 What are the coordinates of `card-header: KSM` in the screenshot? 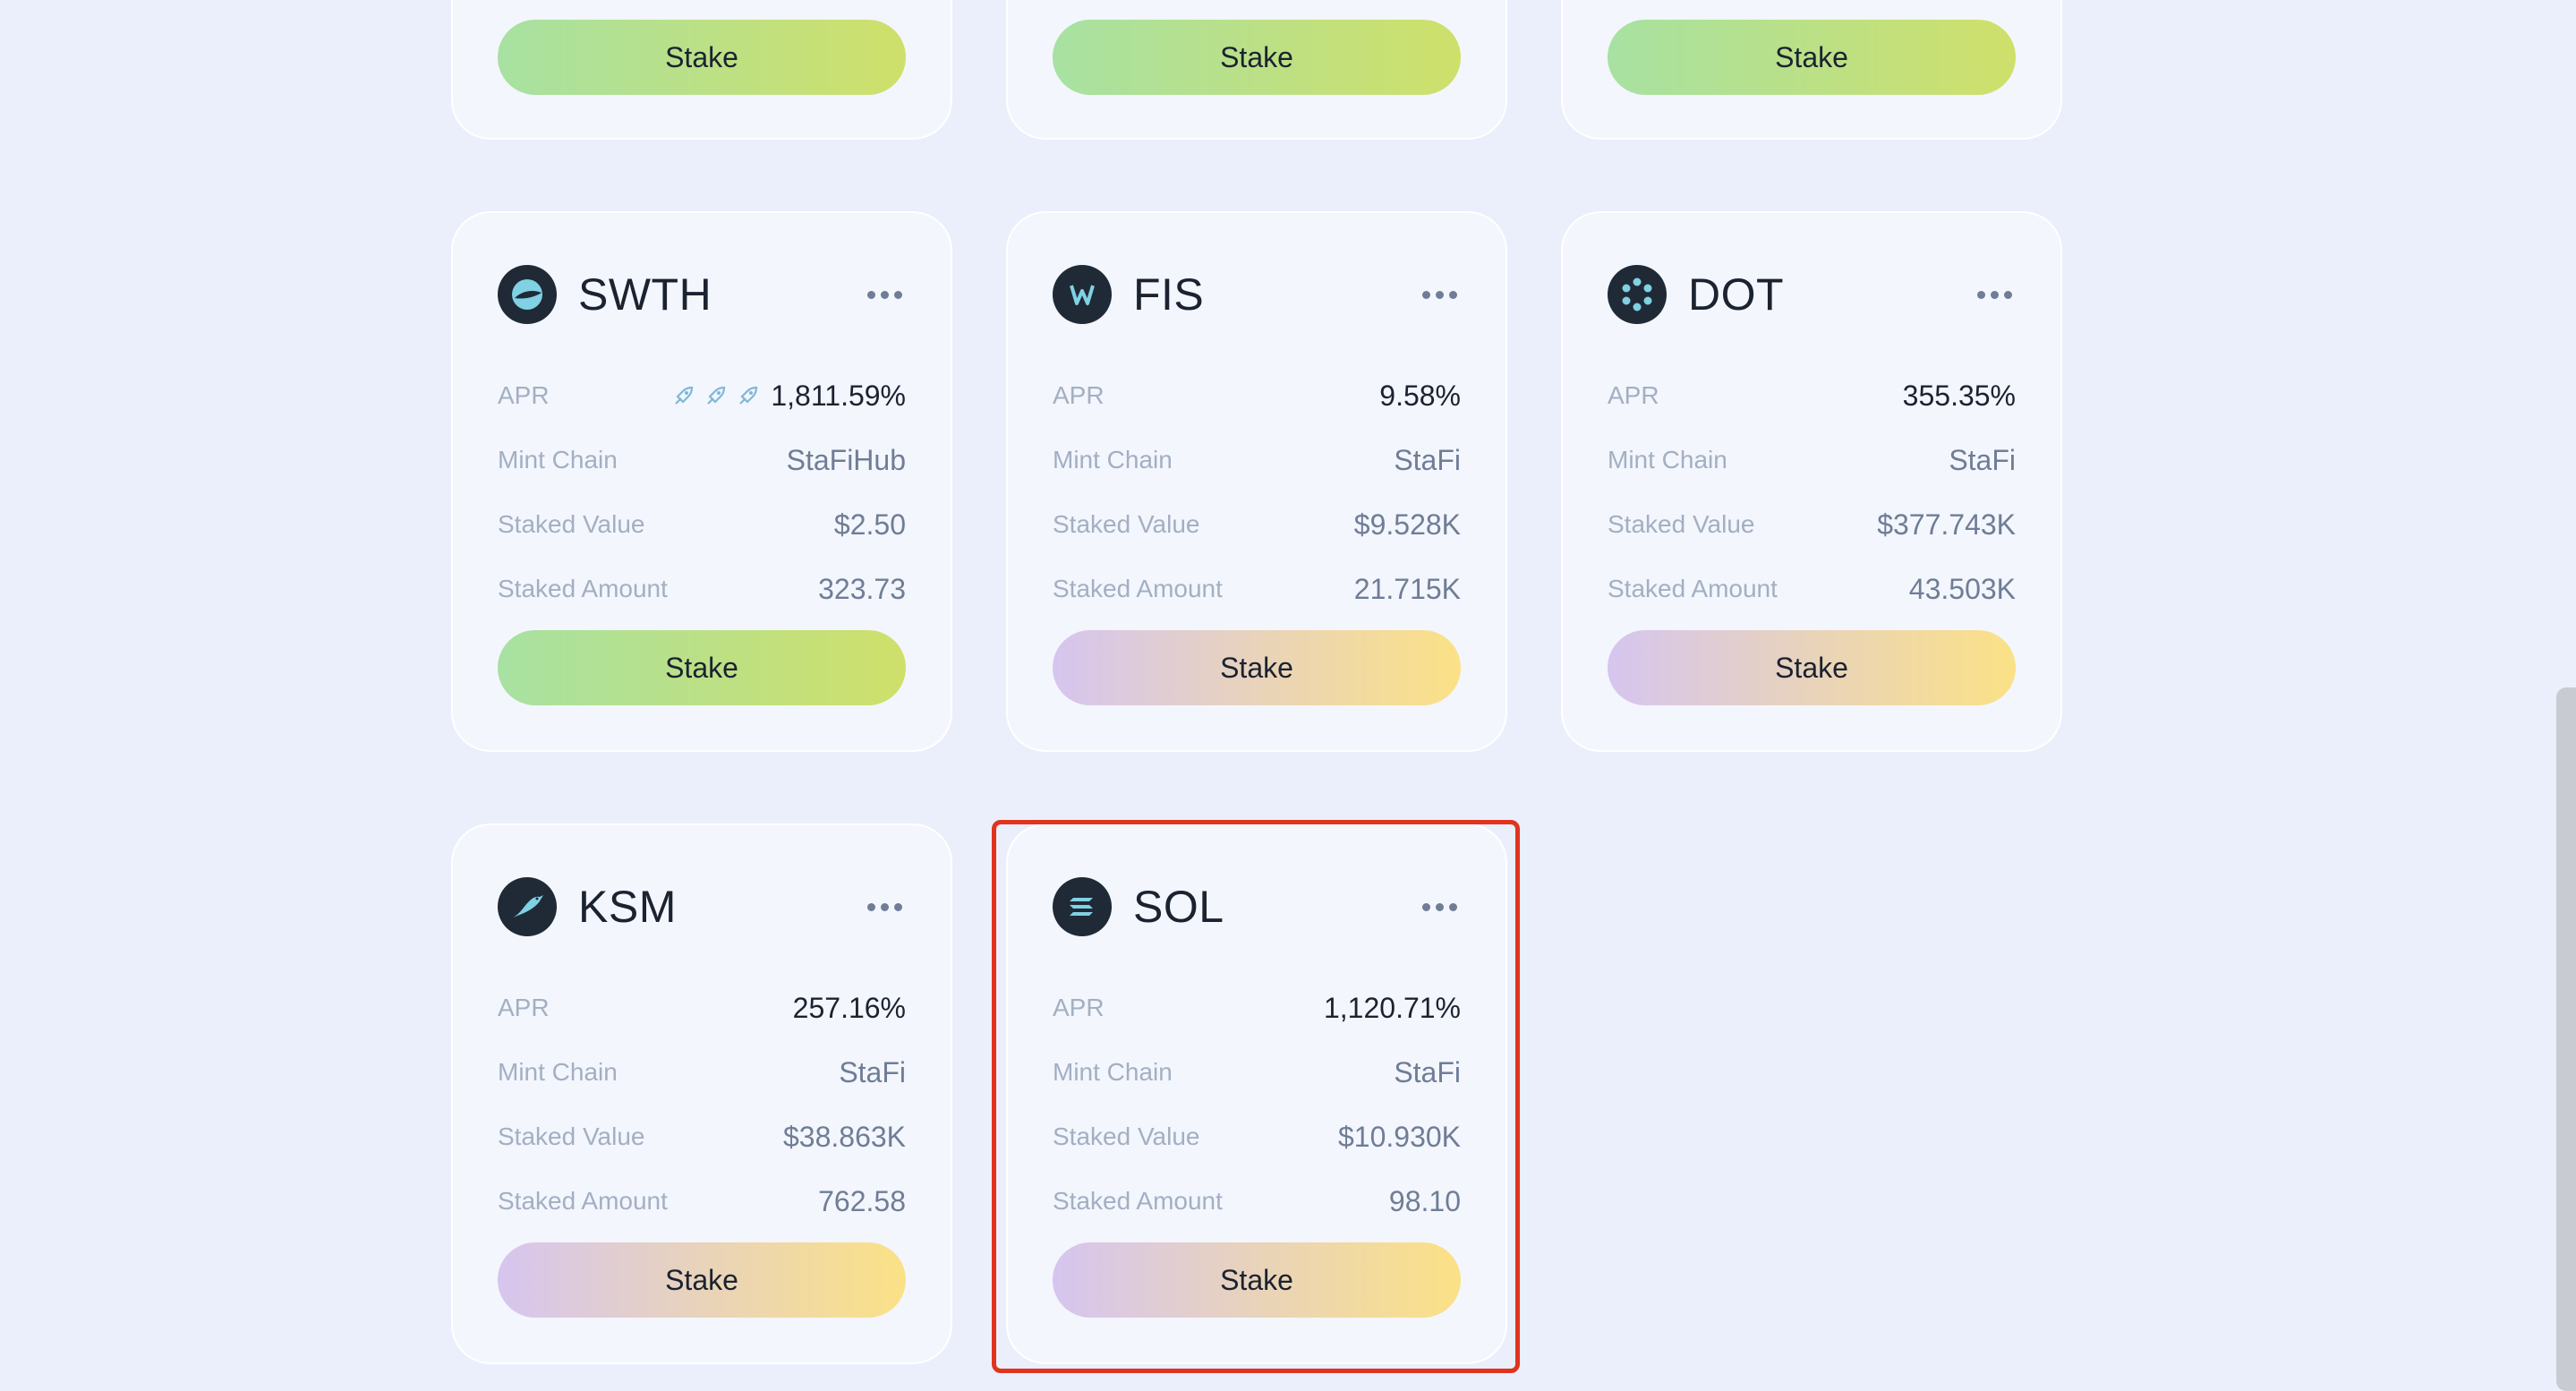 It's located at (702, 906).